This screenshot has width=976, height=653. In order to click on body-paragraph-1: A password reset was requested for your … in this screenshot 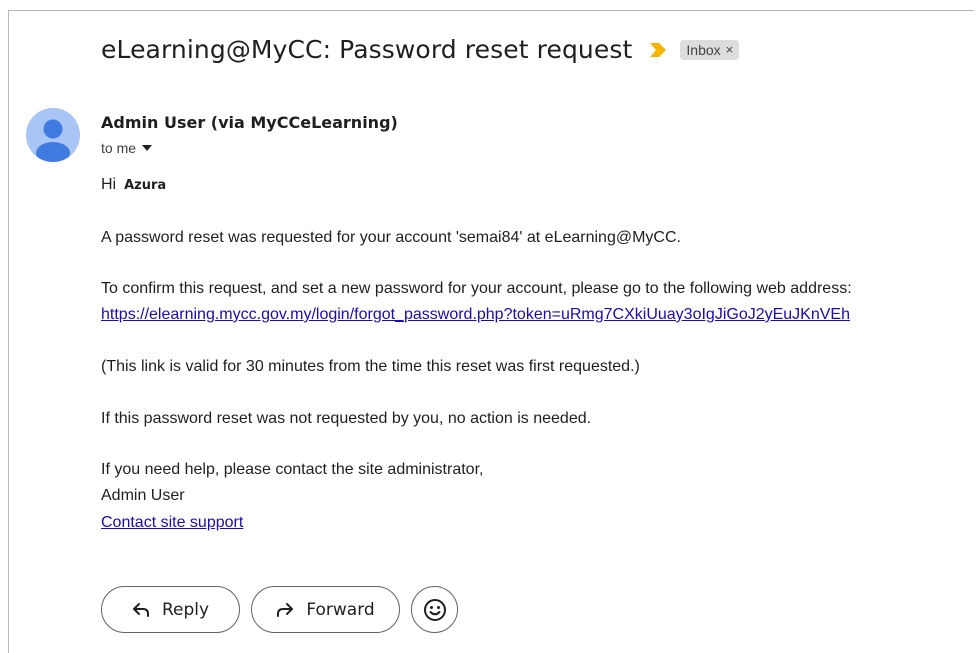, I will do `click(391, 237)`.